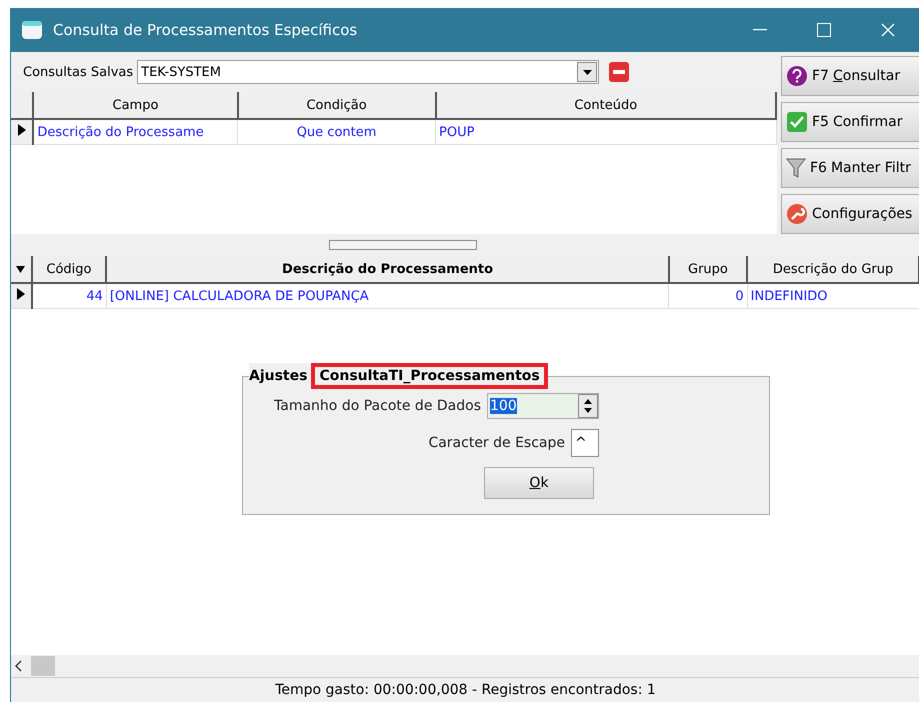  Describe the element at coordinates (708, 295) in the screenshot. I see `table-cell: 0` at that location.